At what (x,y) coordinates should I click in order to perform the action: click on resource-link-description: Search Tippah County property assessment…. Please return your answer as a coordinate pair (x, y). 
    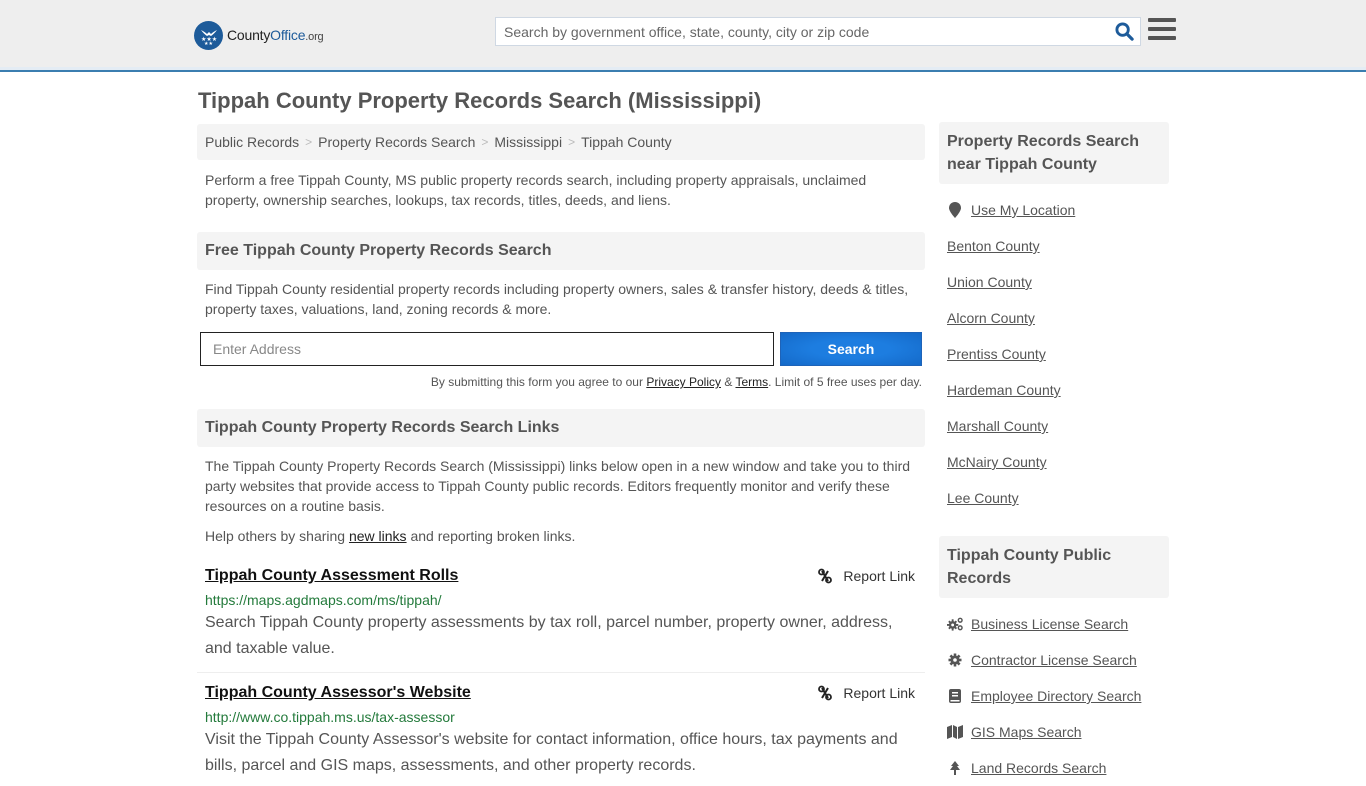
    Looking at the image, I should click on (549, 635).